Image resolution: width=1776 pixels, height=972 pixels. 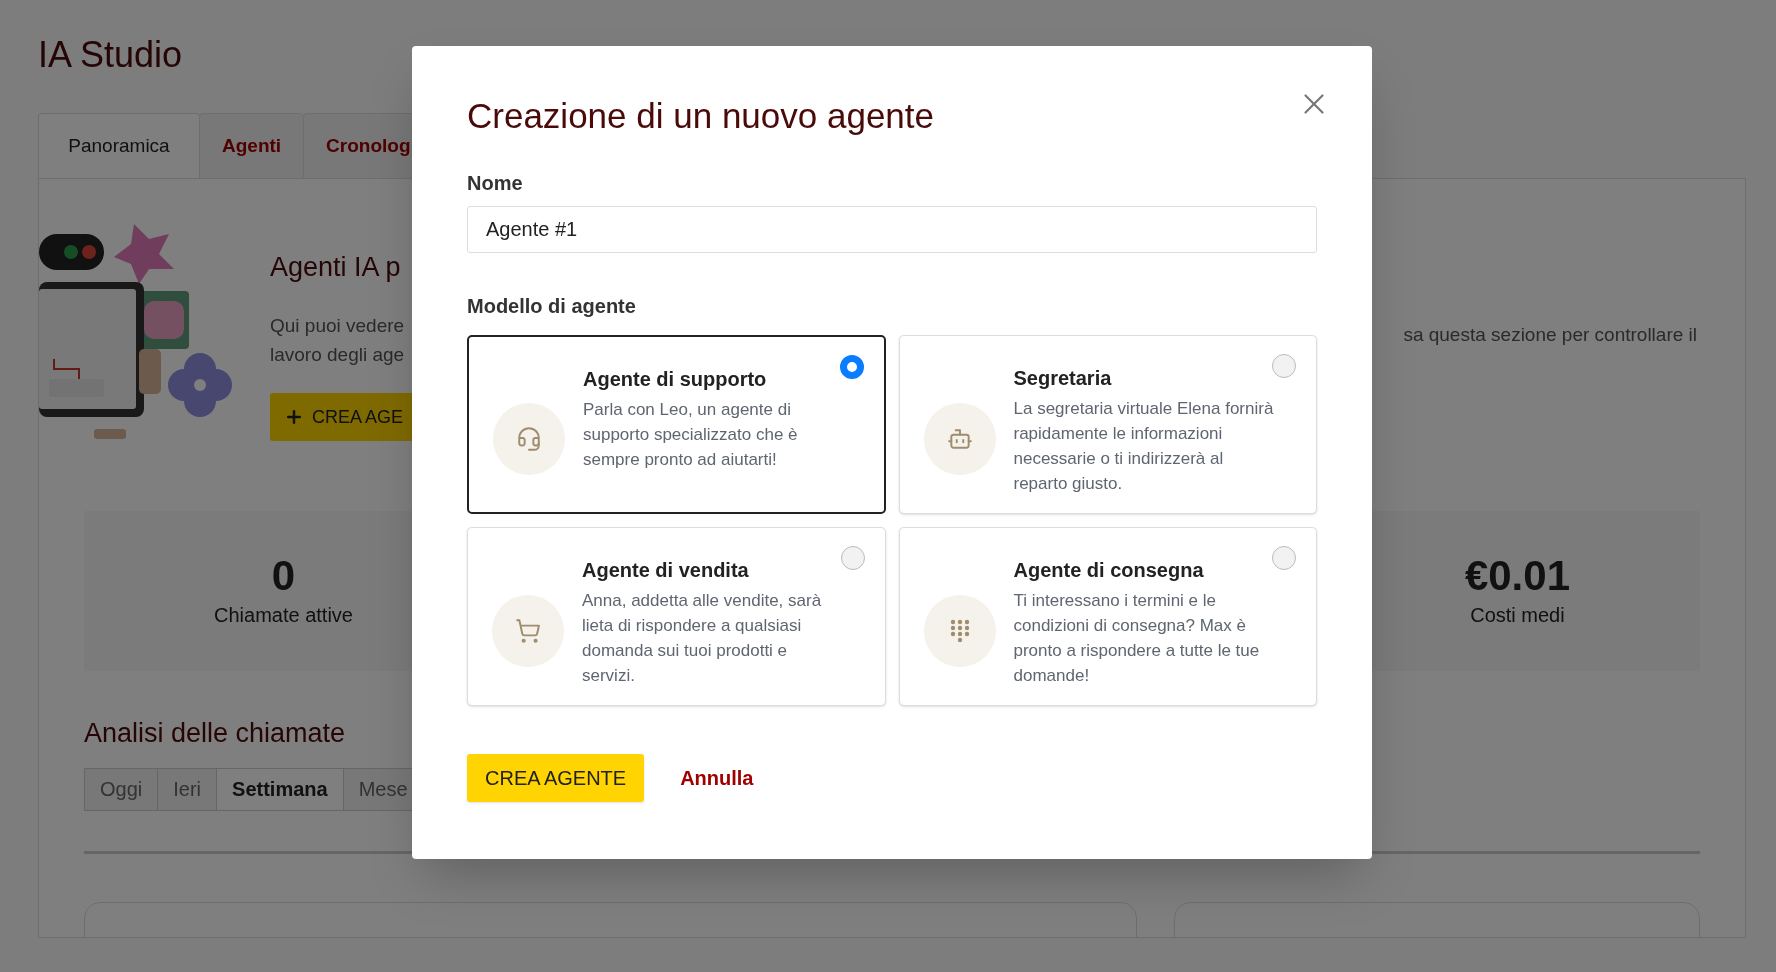 What do you see at coordinates (1063, 378) in the screenshot?
I see `option-title: Segretaria` at bounding box center [1063, 378].